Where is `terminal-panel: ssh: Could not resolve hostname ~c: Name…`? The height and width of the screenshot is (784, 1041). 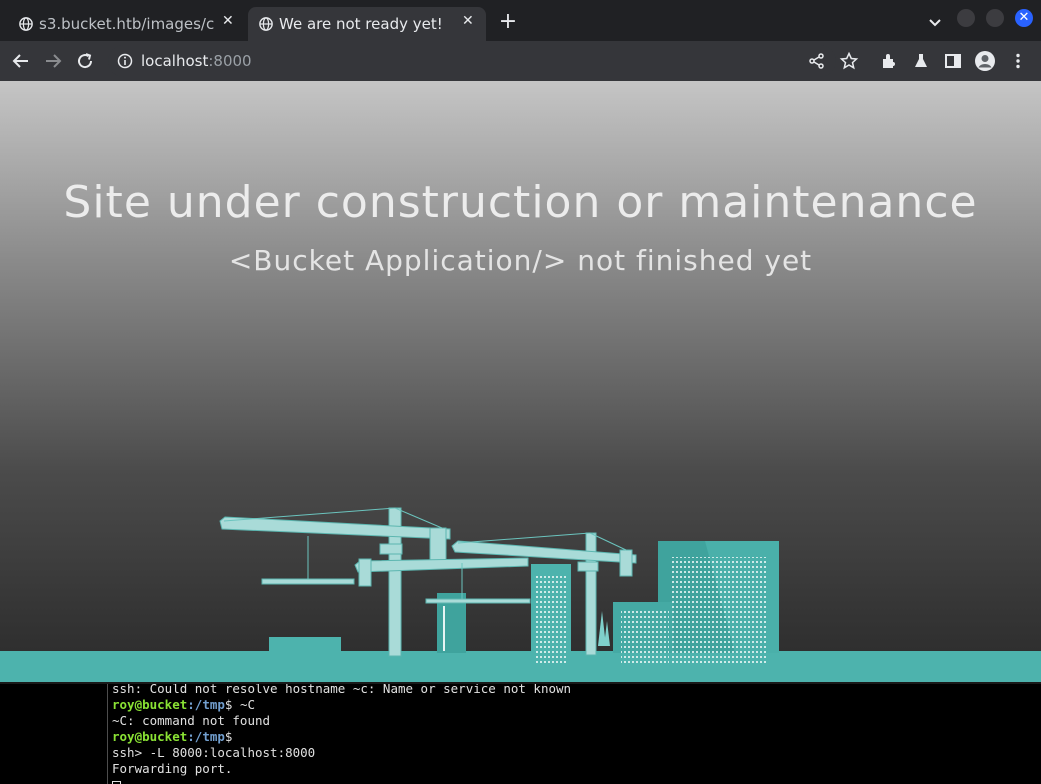
terminal-panel: ssh: Could not resolve hostname ~c: Name… is located at coordinates (520, 733).